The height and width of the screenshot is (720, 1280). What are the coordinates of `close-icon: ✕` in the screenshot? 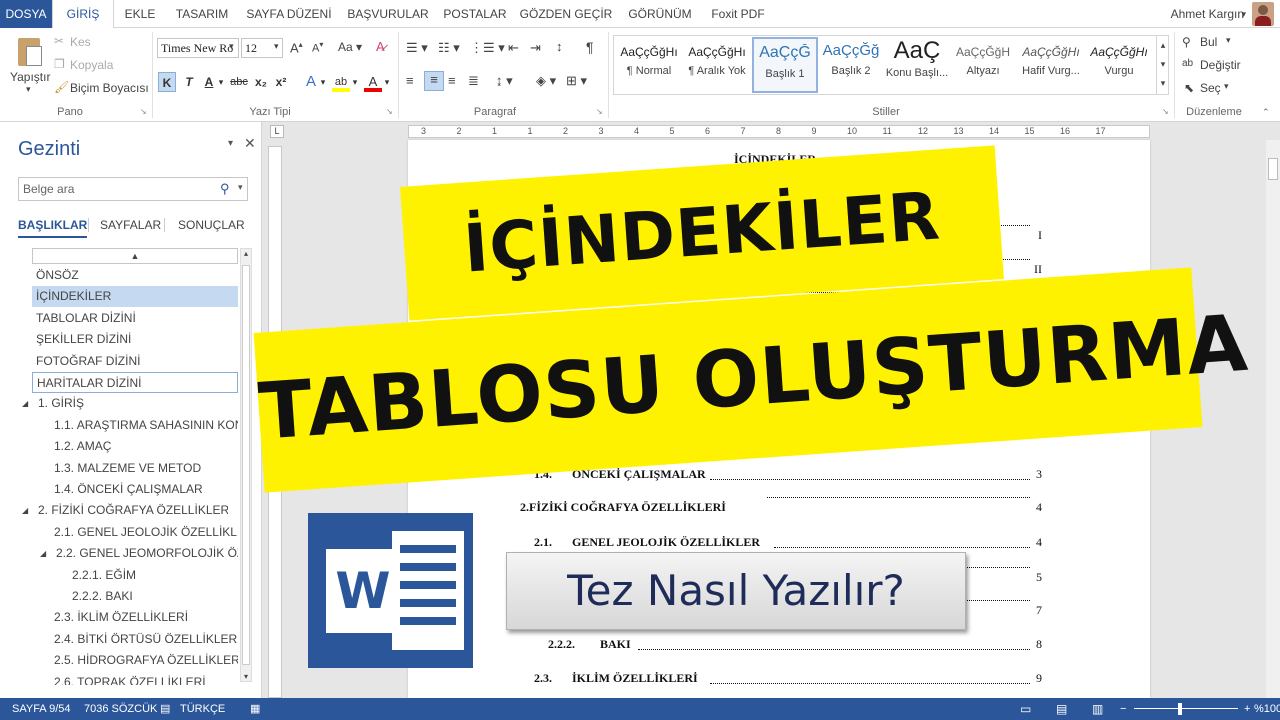 It's located at (250, 143).